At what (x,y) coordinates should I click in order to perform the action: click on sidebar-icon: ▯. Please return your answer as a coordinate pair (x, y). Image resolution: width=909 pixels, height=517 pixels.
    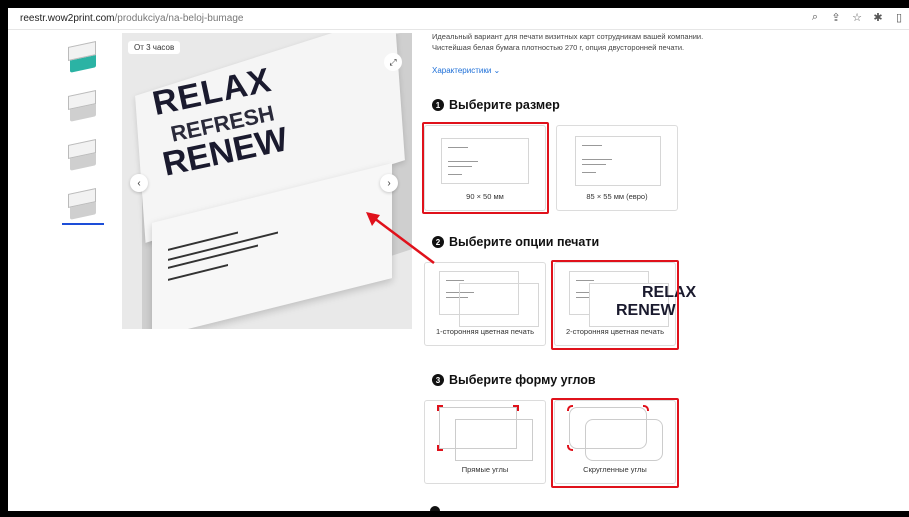
    Looking at the image, I should click on (899, 17).